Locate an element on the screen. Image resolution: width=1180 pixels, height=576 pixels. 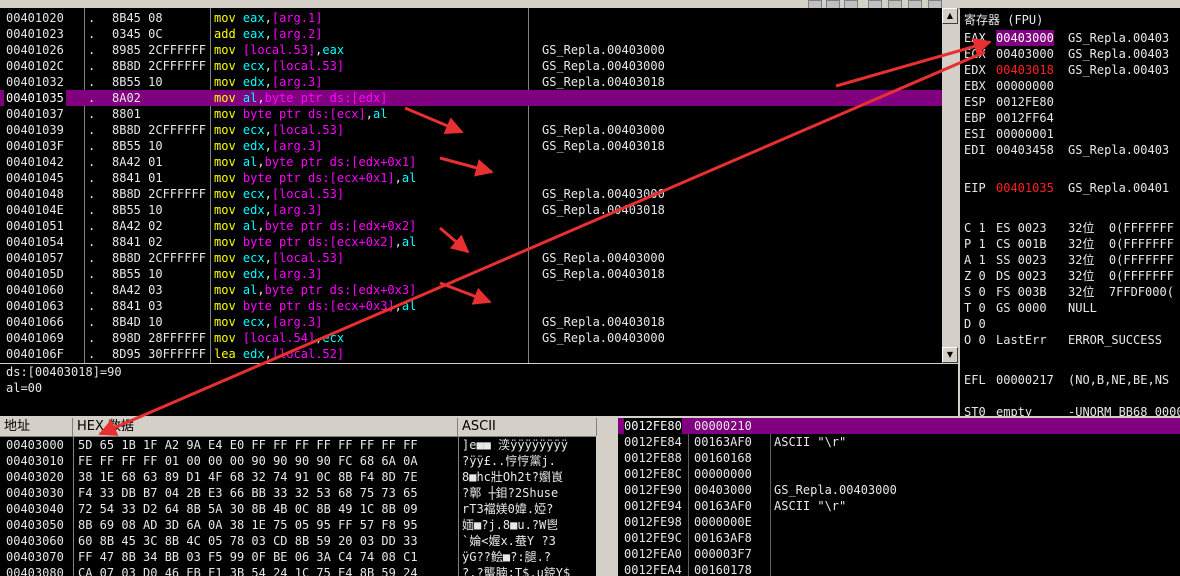
dump-ascii: ÿG??鲙■?:腿.? is located at coordinates (507, 557).